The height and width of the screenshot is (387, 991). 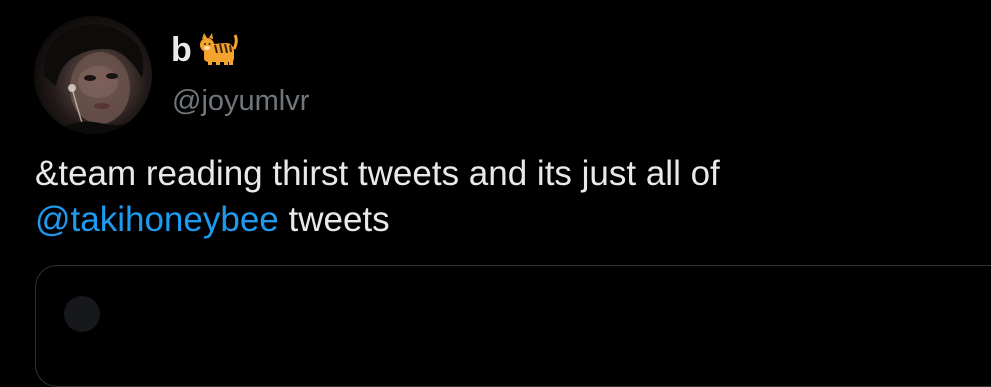 What do you see at coordinates (82, 314) in the screenshot?
I see `quoted-avatar` at bounding box center [82, 314].